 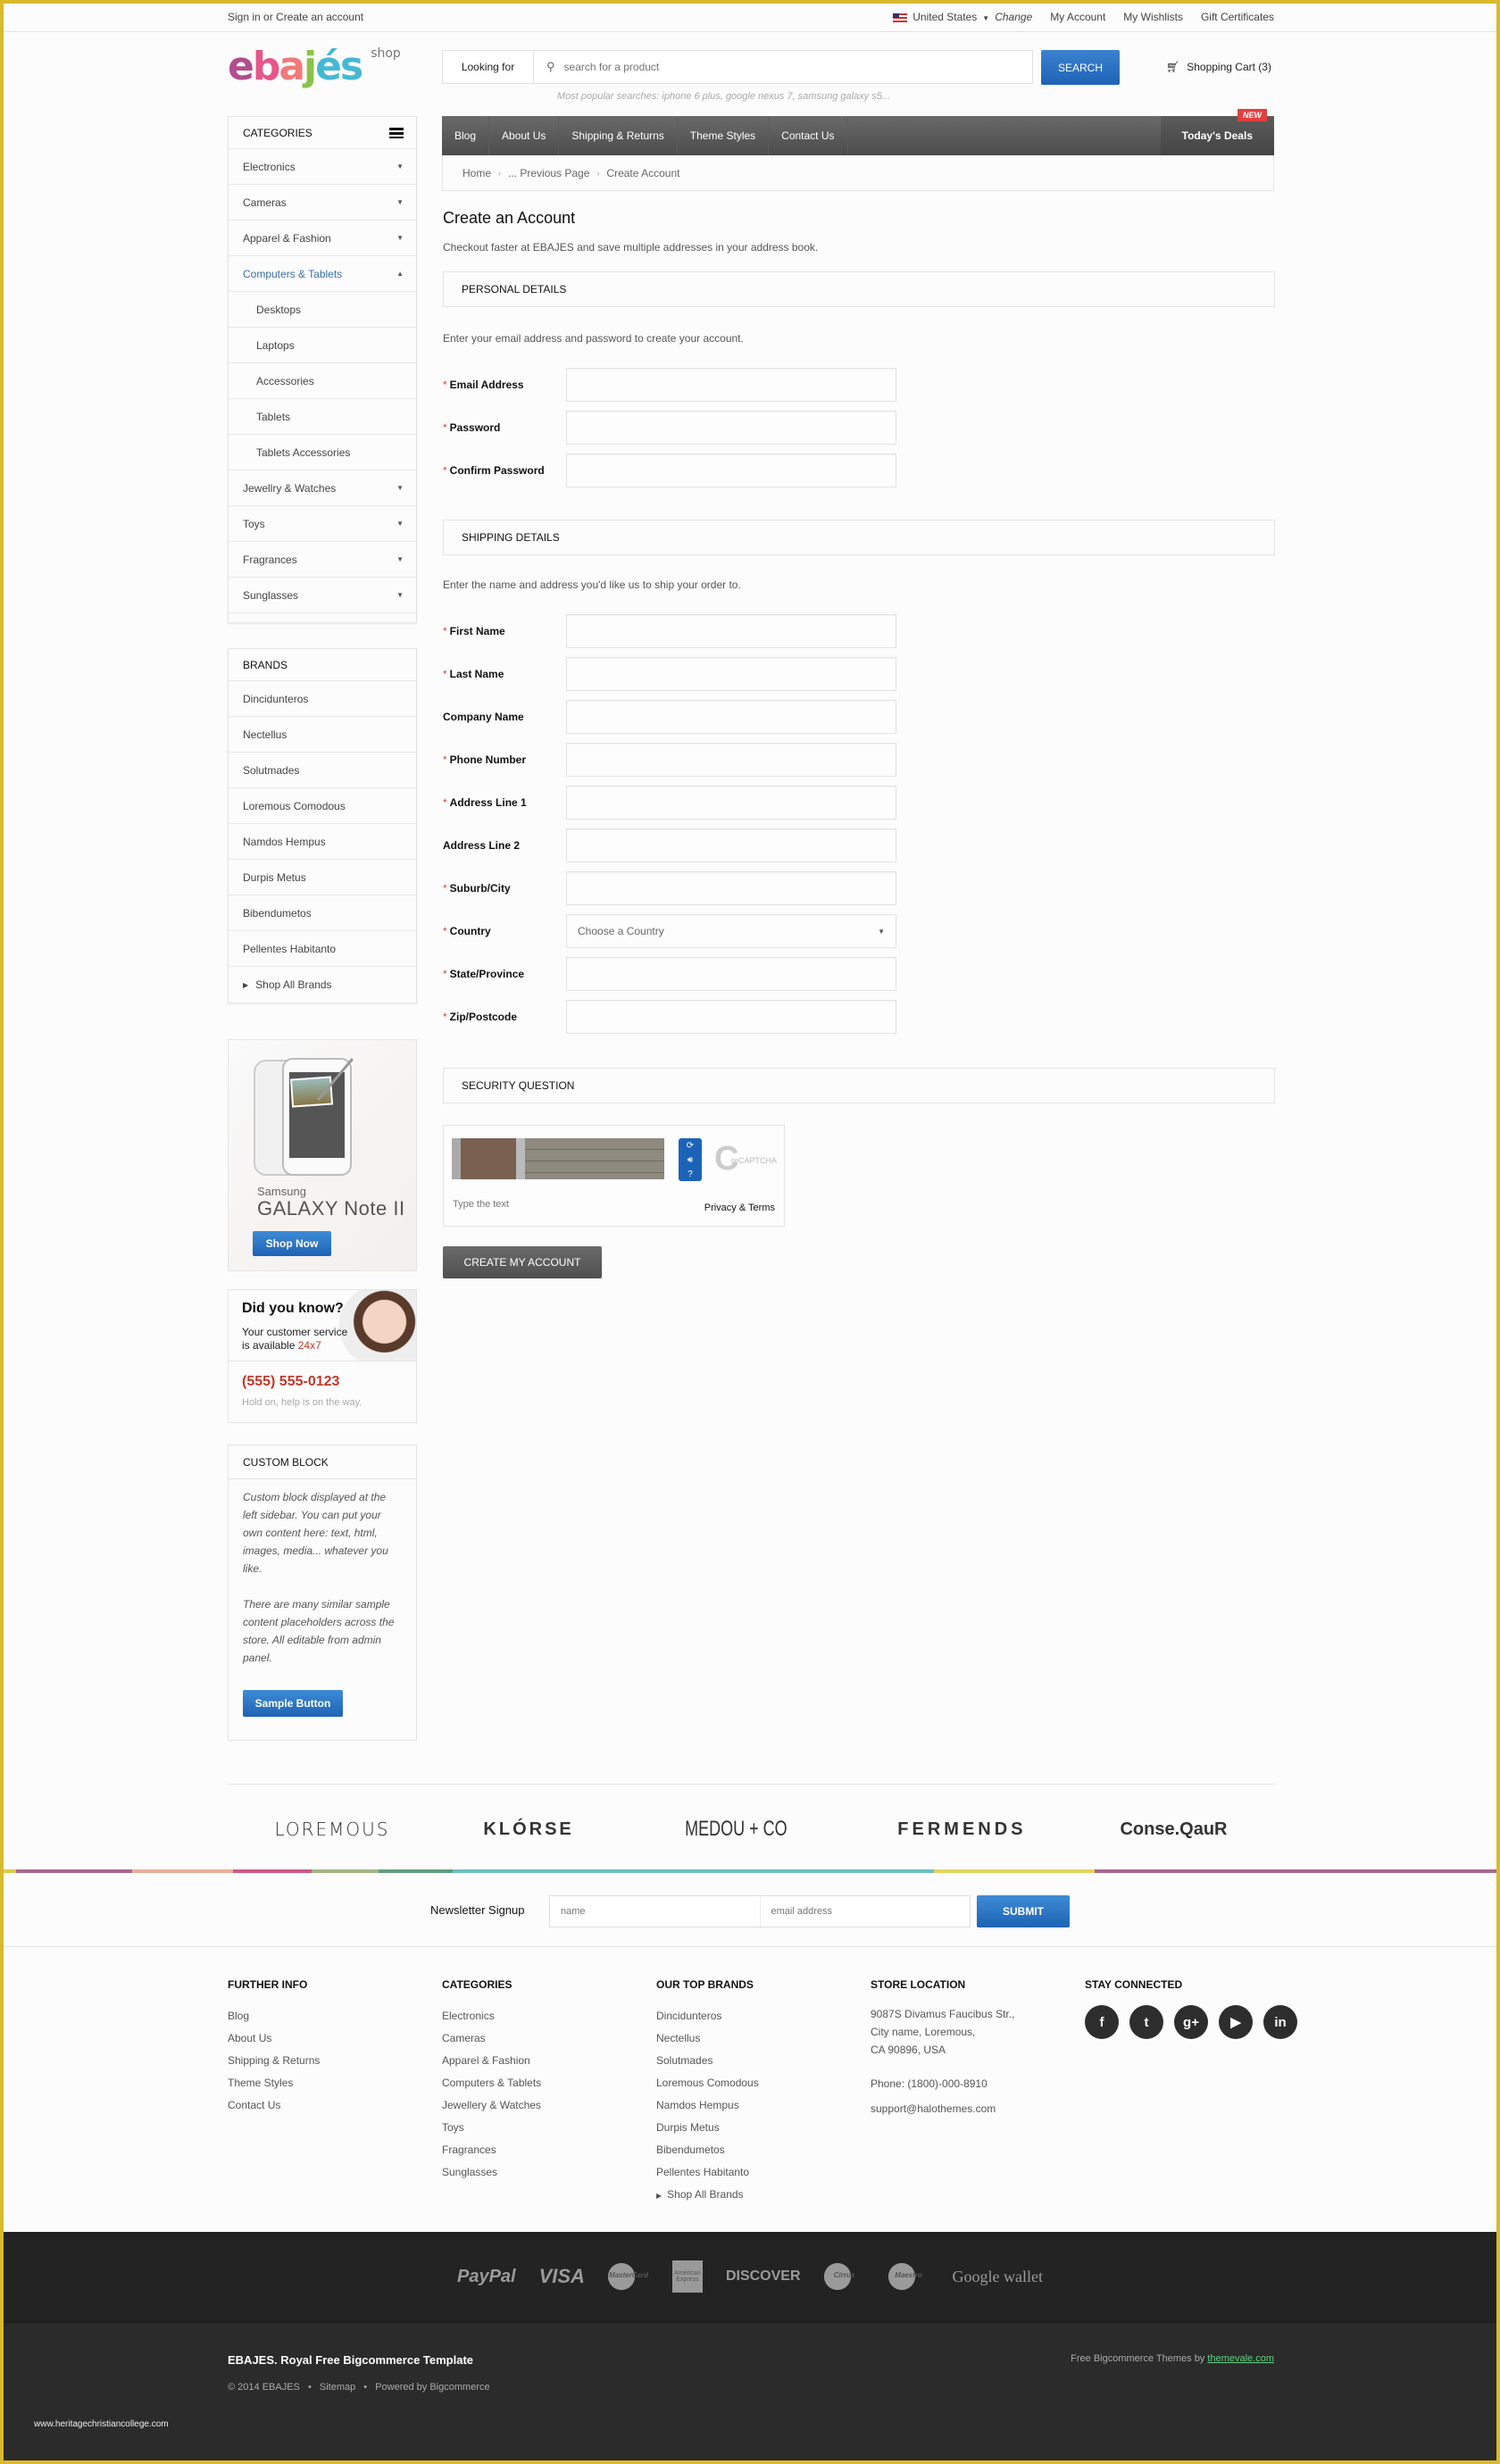 What do you see at coordinates (1014, 17) in the screenshot?
I see `change-country-link: Change` at bounding box center [1014, 17].